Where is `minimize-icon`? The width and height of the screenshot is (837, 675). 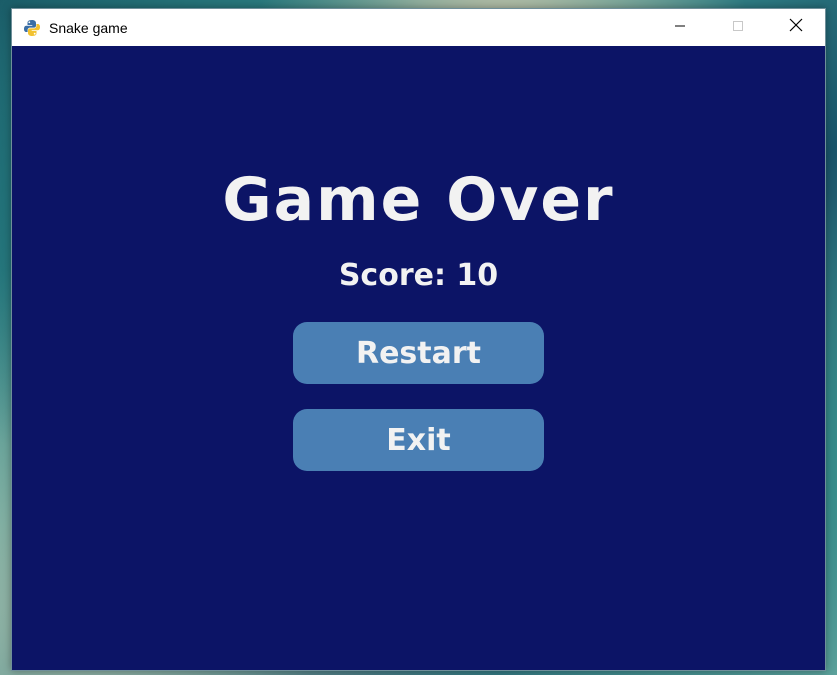 minimize-icon is located at coordinates (680, 28).